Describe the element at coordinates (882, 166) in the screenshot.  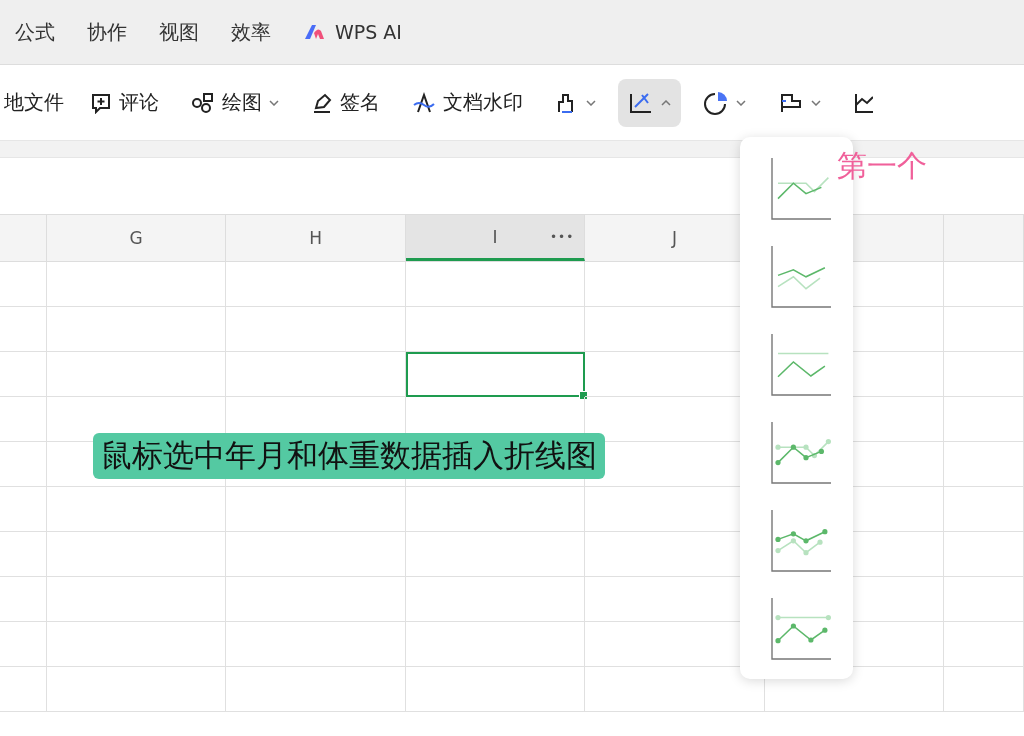
I see `annotation-text: 第一个` at that location.